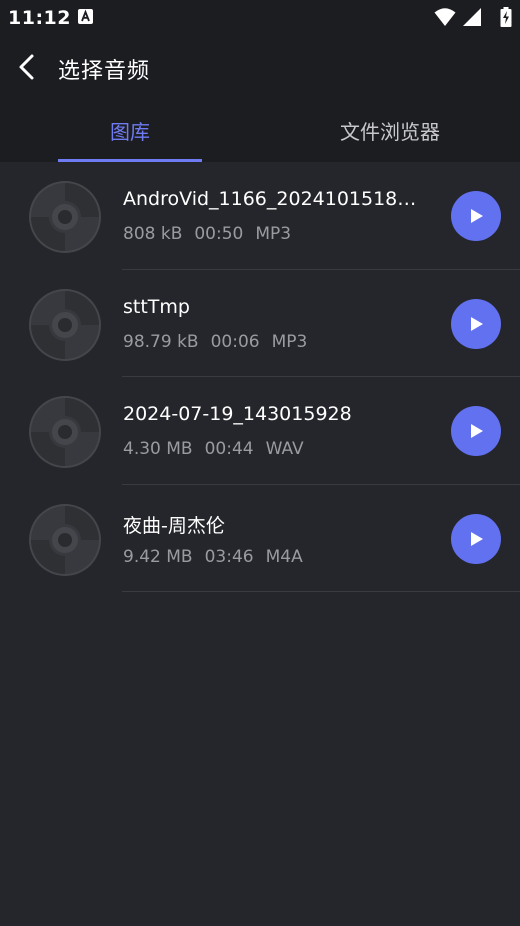 The width and height of the screenshot is (520, 926). What do you see at coordinates (321, 591) in the screenshot?
I see `divider` at bounding box center [321, 591].